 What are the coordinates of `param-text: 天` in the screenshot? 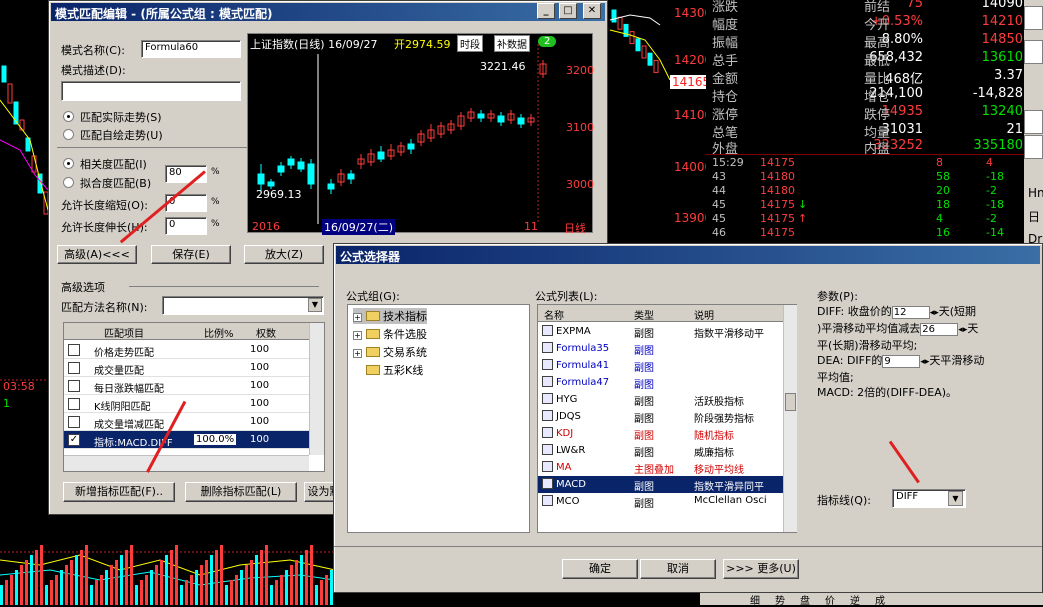 It's located at (973, 328).